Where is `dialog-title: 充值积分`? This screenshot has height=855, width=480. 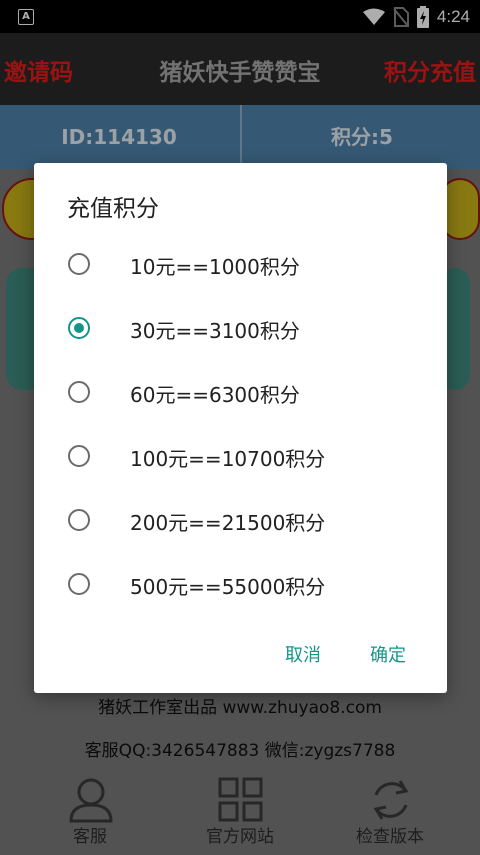 dialog-title: 充值积分 is located at coordinates (113, 209).